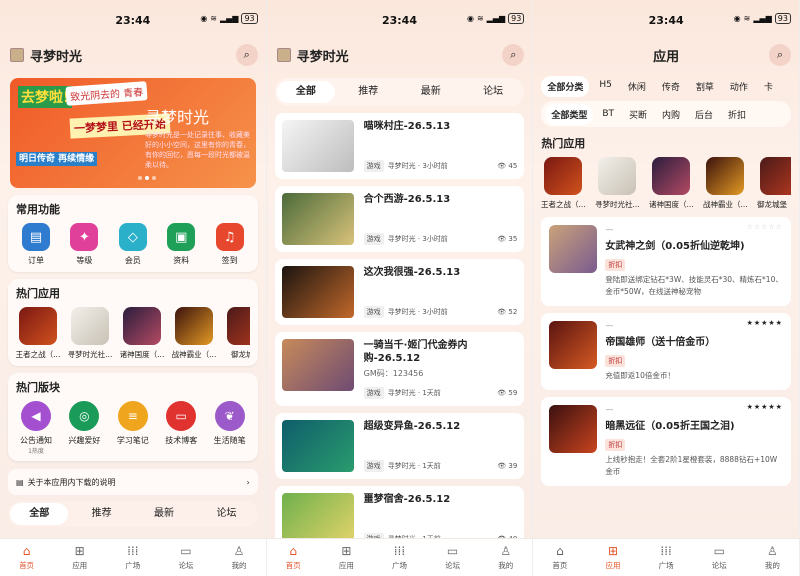 Image resolution: width=800 pixels, height=576 pixels. Describe the element at coordinates (249, 18) in the screenshot. I see `battery-level: 93` at that location.